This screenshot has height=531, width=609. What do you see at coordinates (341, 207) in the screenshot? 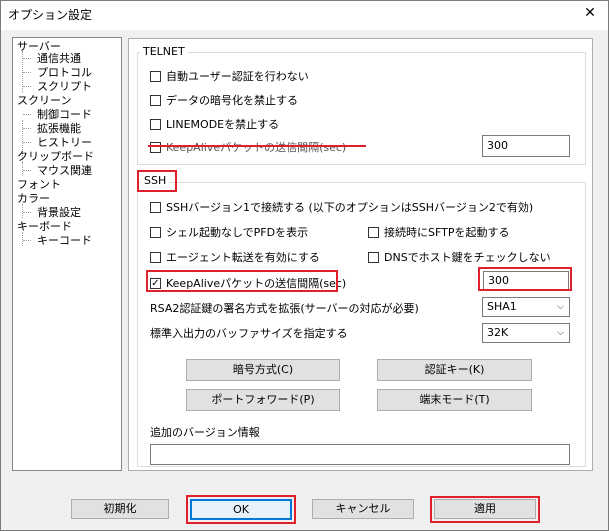
I see `ssh1-checkbox: SSHバージョン1で接続する (以下のオプションはSSHバージョン2で有効)` at bounding box center [341, 207].